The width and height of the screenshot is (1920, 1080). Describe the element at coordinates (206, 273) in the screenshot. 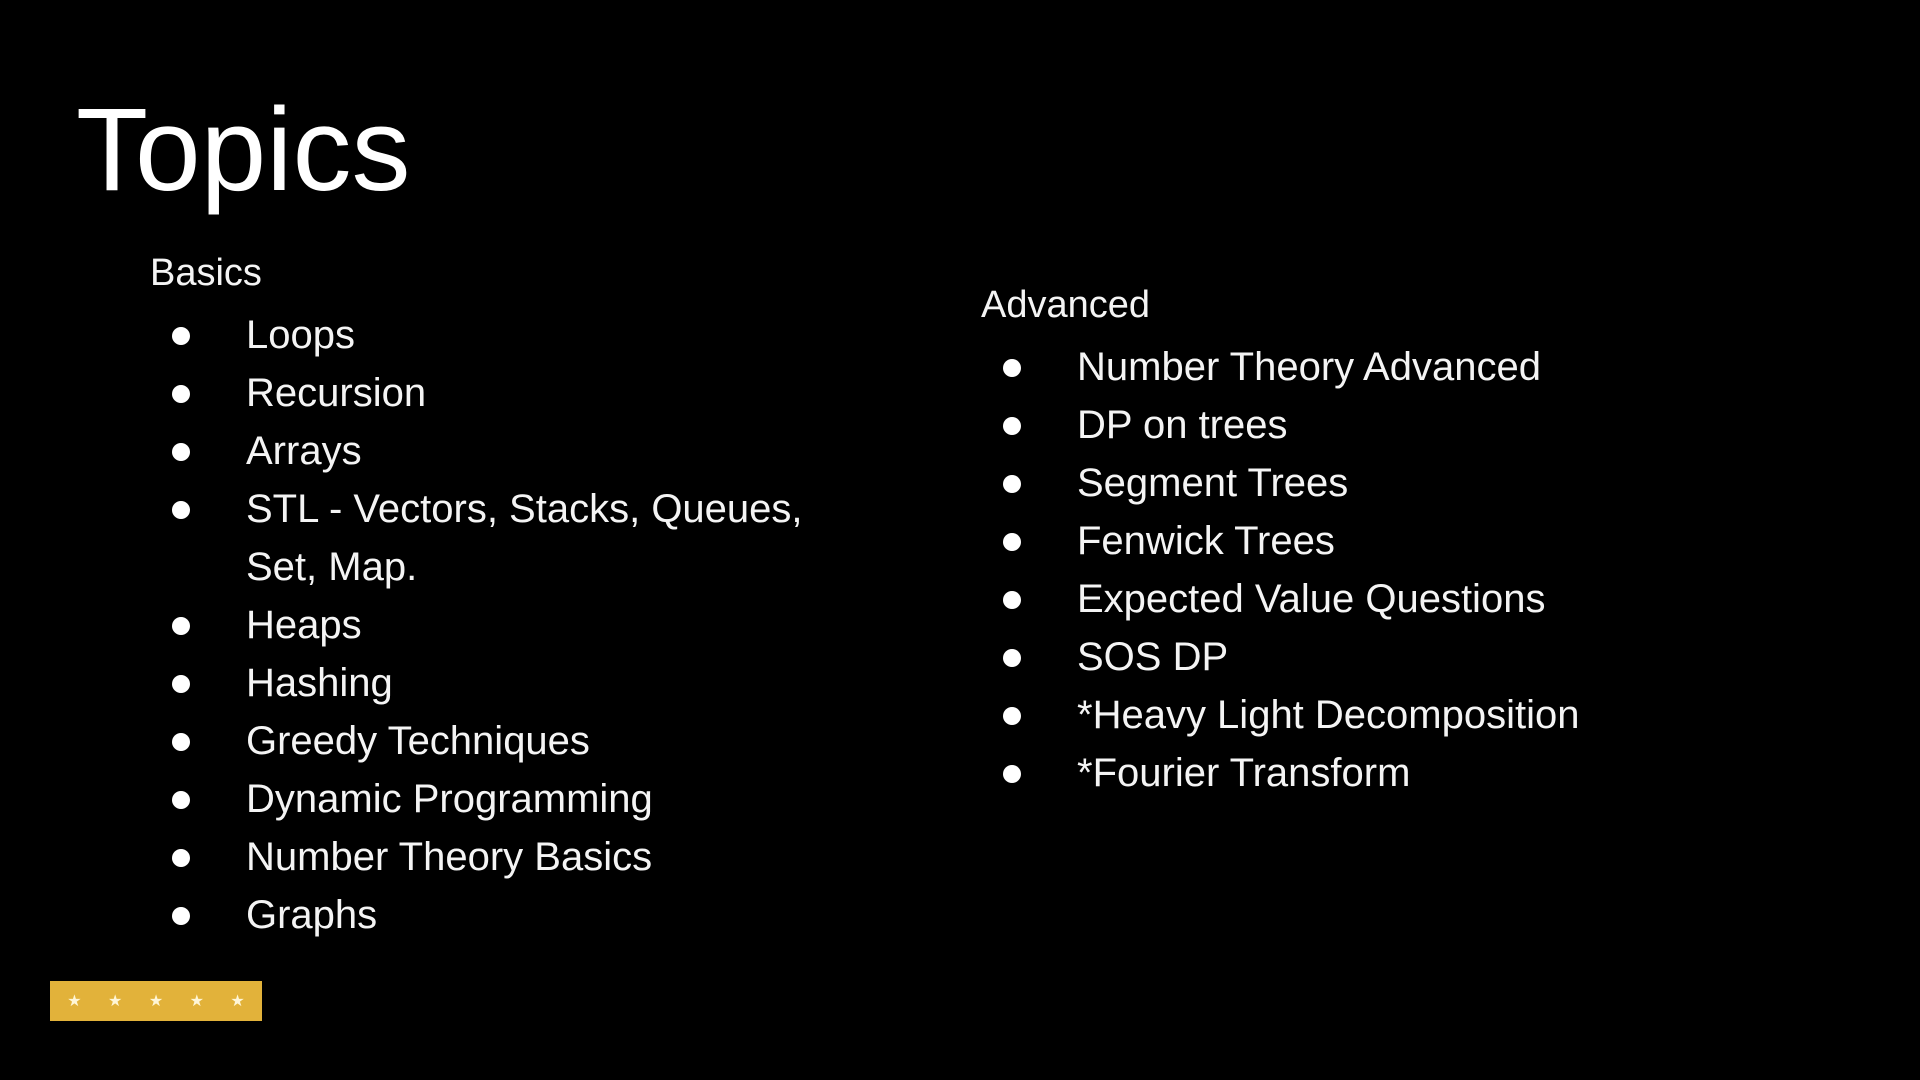

I see `basics-heading: Basics` at that location.